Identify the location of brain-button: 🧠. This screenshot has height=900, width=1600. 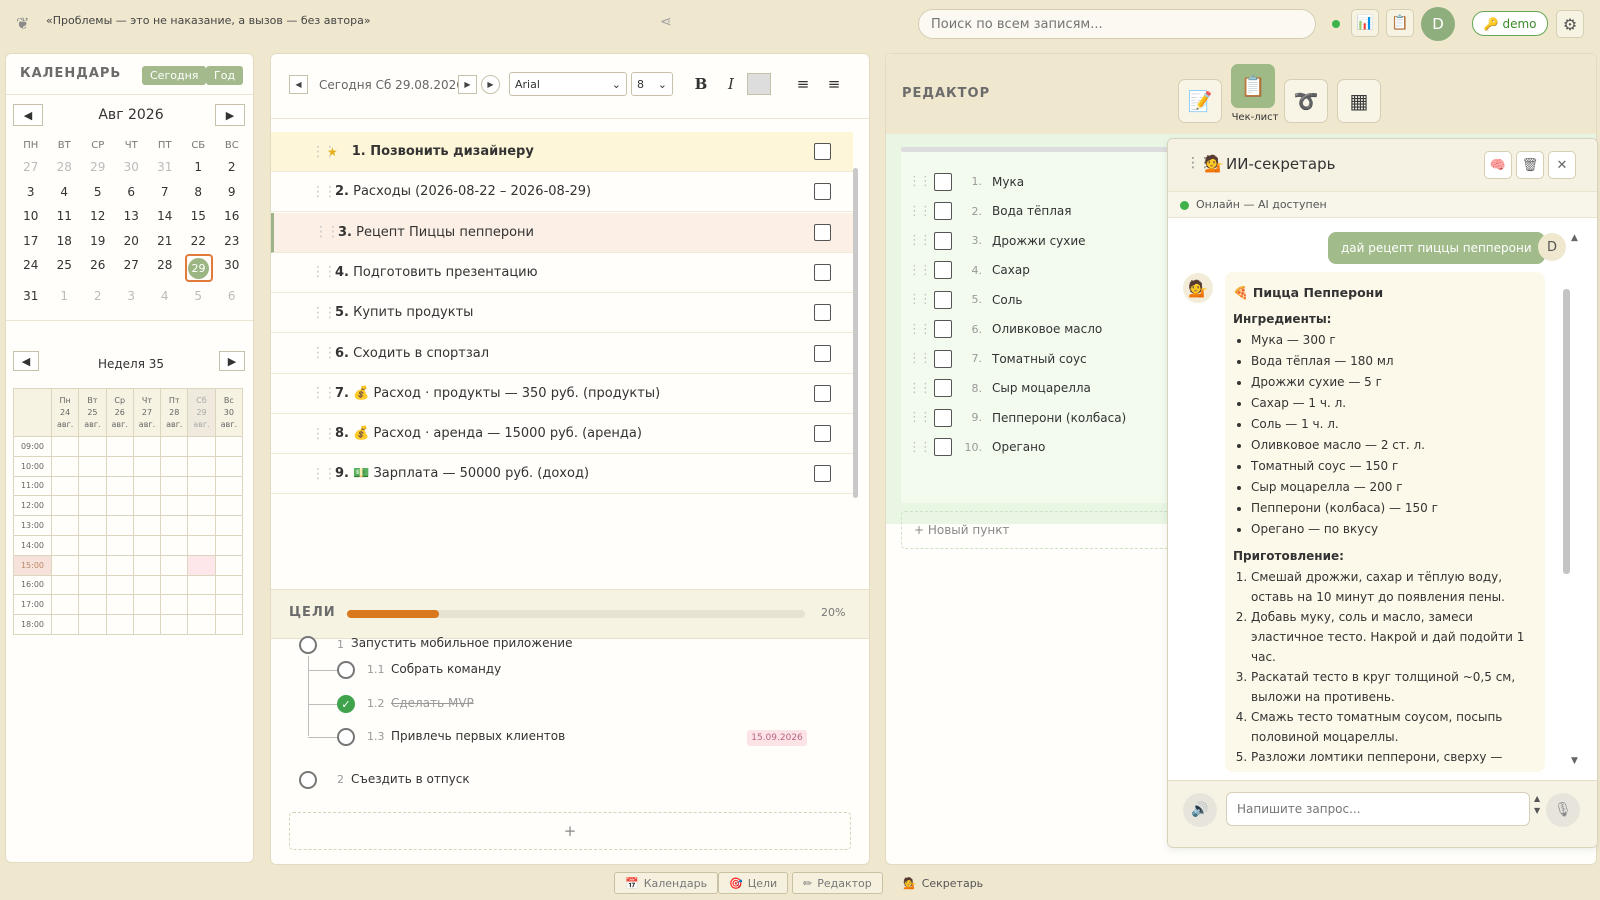
(1498, 165).